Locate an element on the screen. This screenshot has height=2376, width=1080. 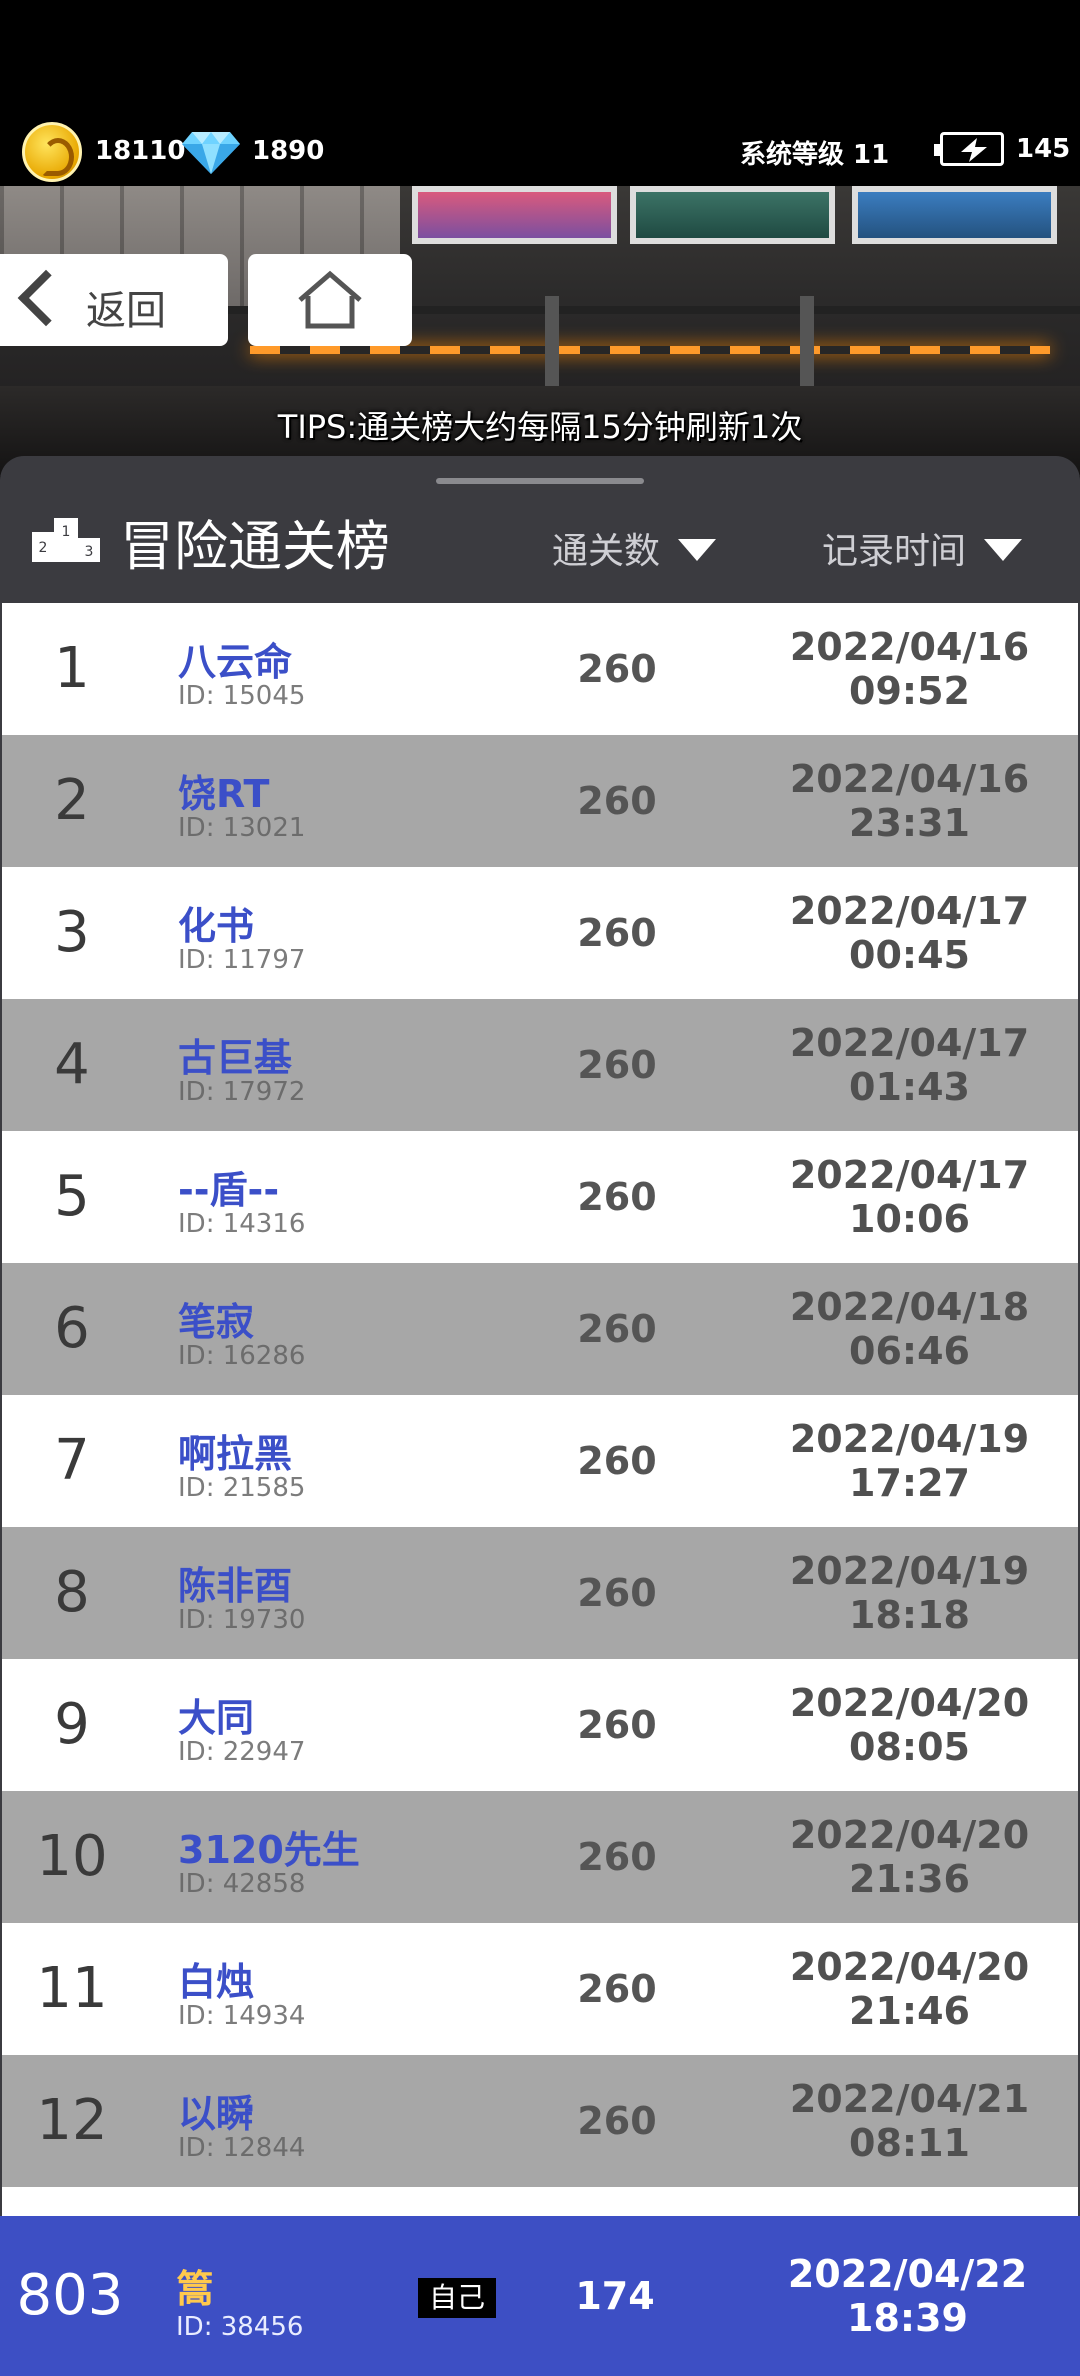
self-record-date: 2022/04/22 is located at coordinates (907, 2274).